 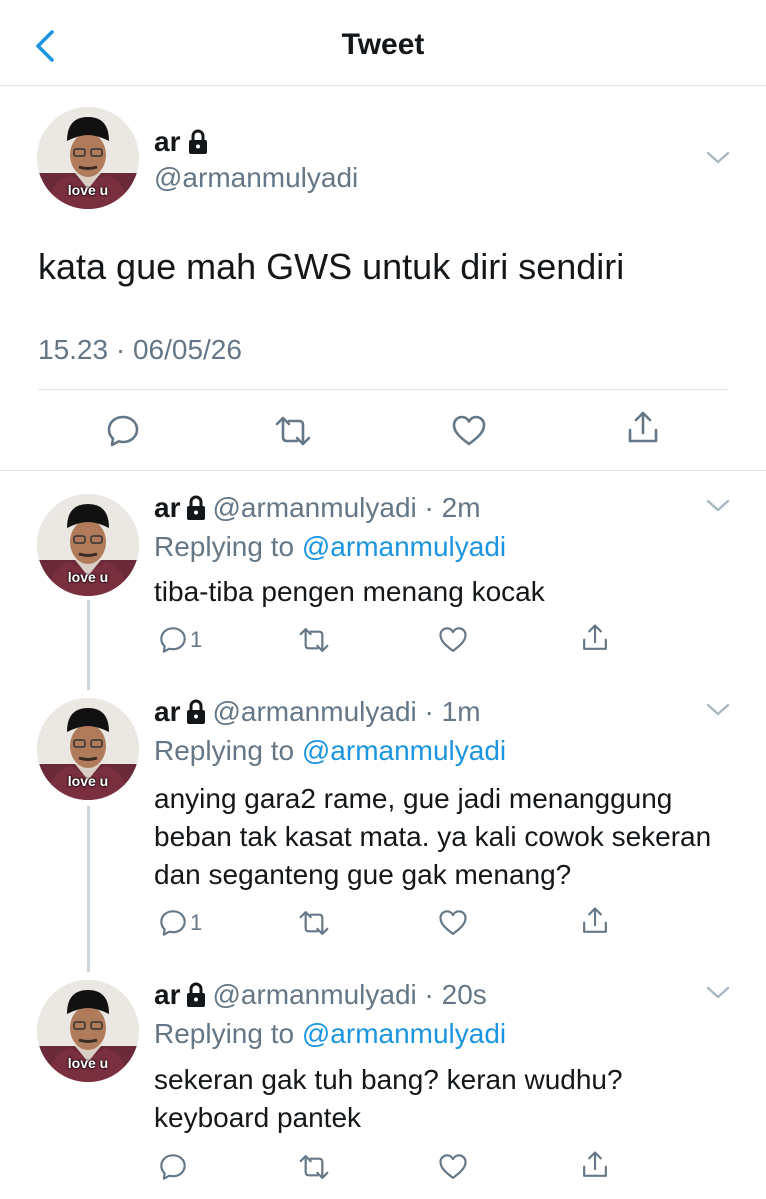 I want to click on author-handle-time: @armanmulyadi · 2m, so click(x=346, y=507).